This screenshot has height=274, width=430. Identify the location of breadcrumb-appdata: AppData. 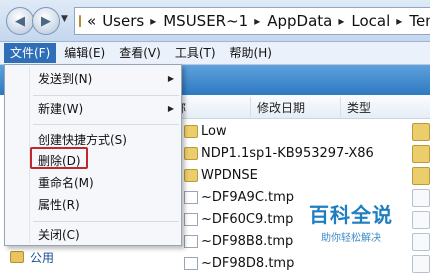
(299, 21).